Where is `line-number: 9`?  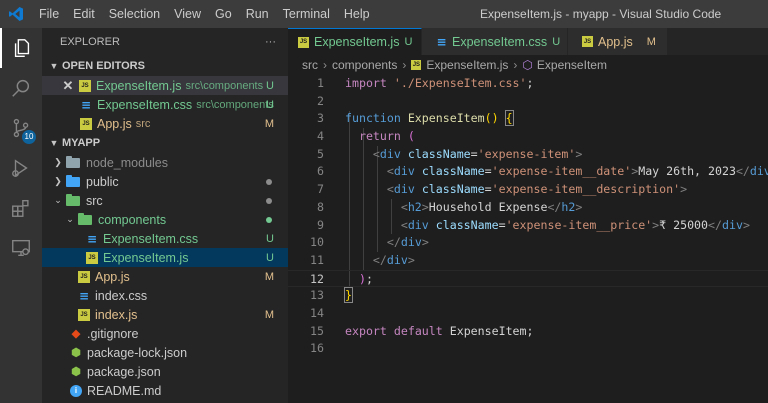 line-number: 9 is located at coordinates (320, 224).